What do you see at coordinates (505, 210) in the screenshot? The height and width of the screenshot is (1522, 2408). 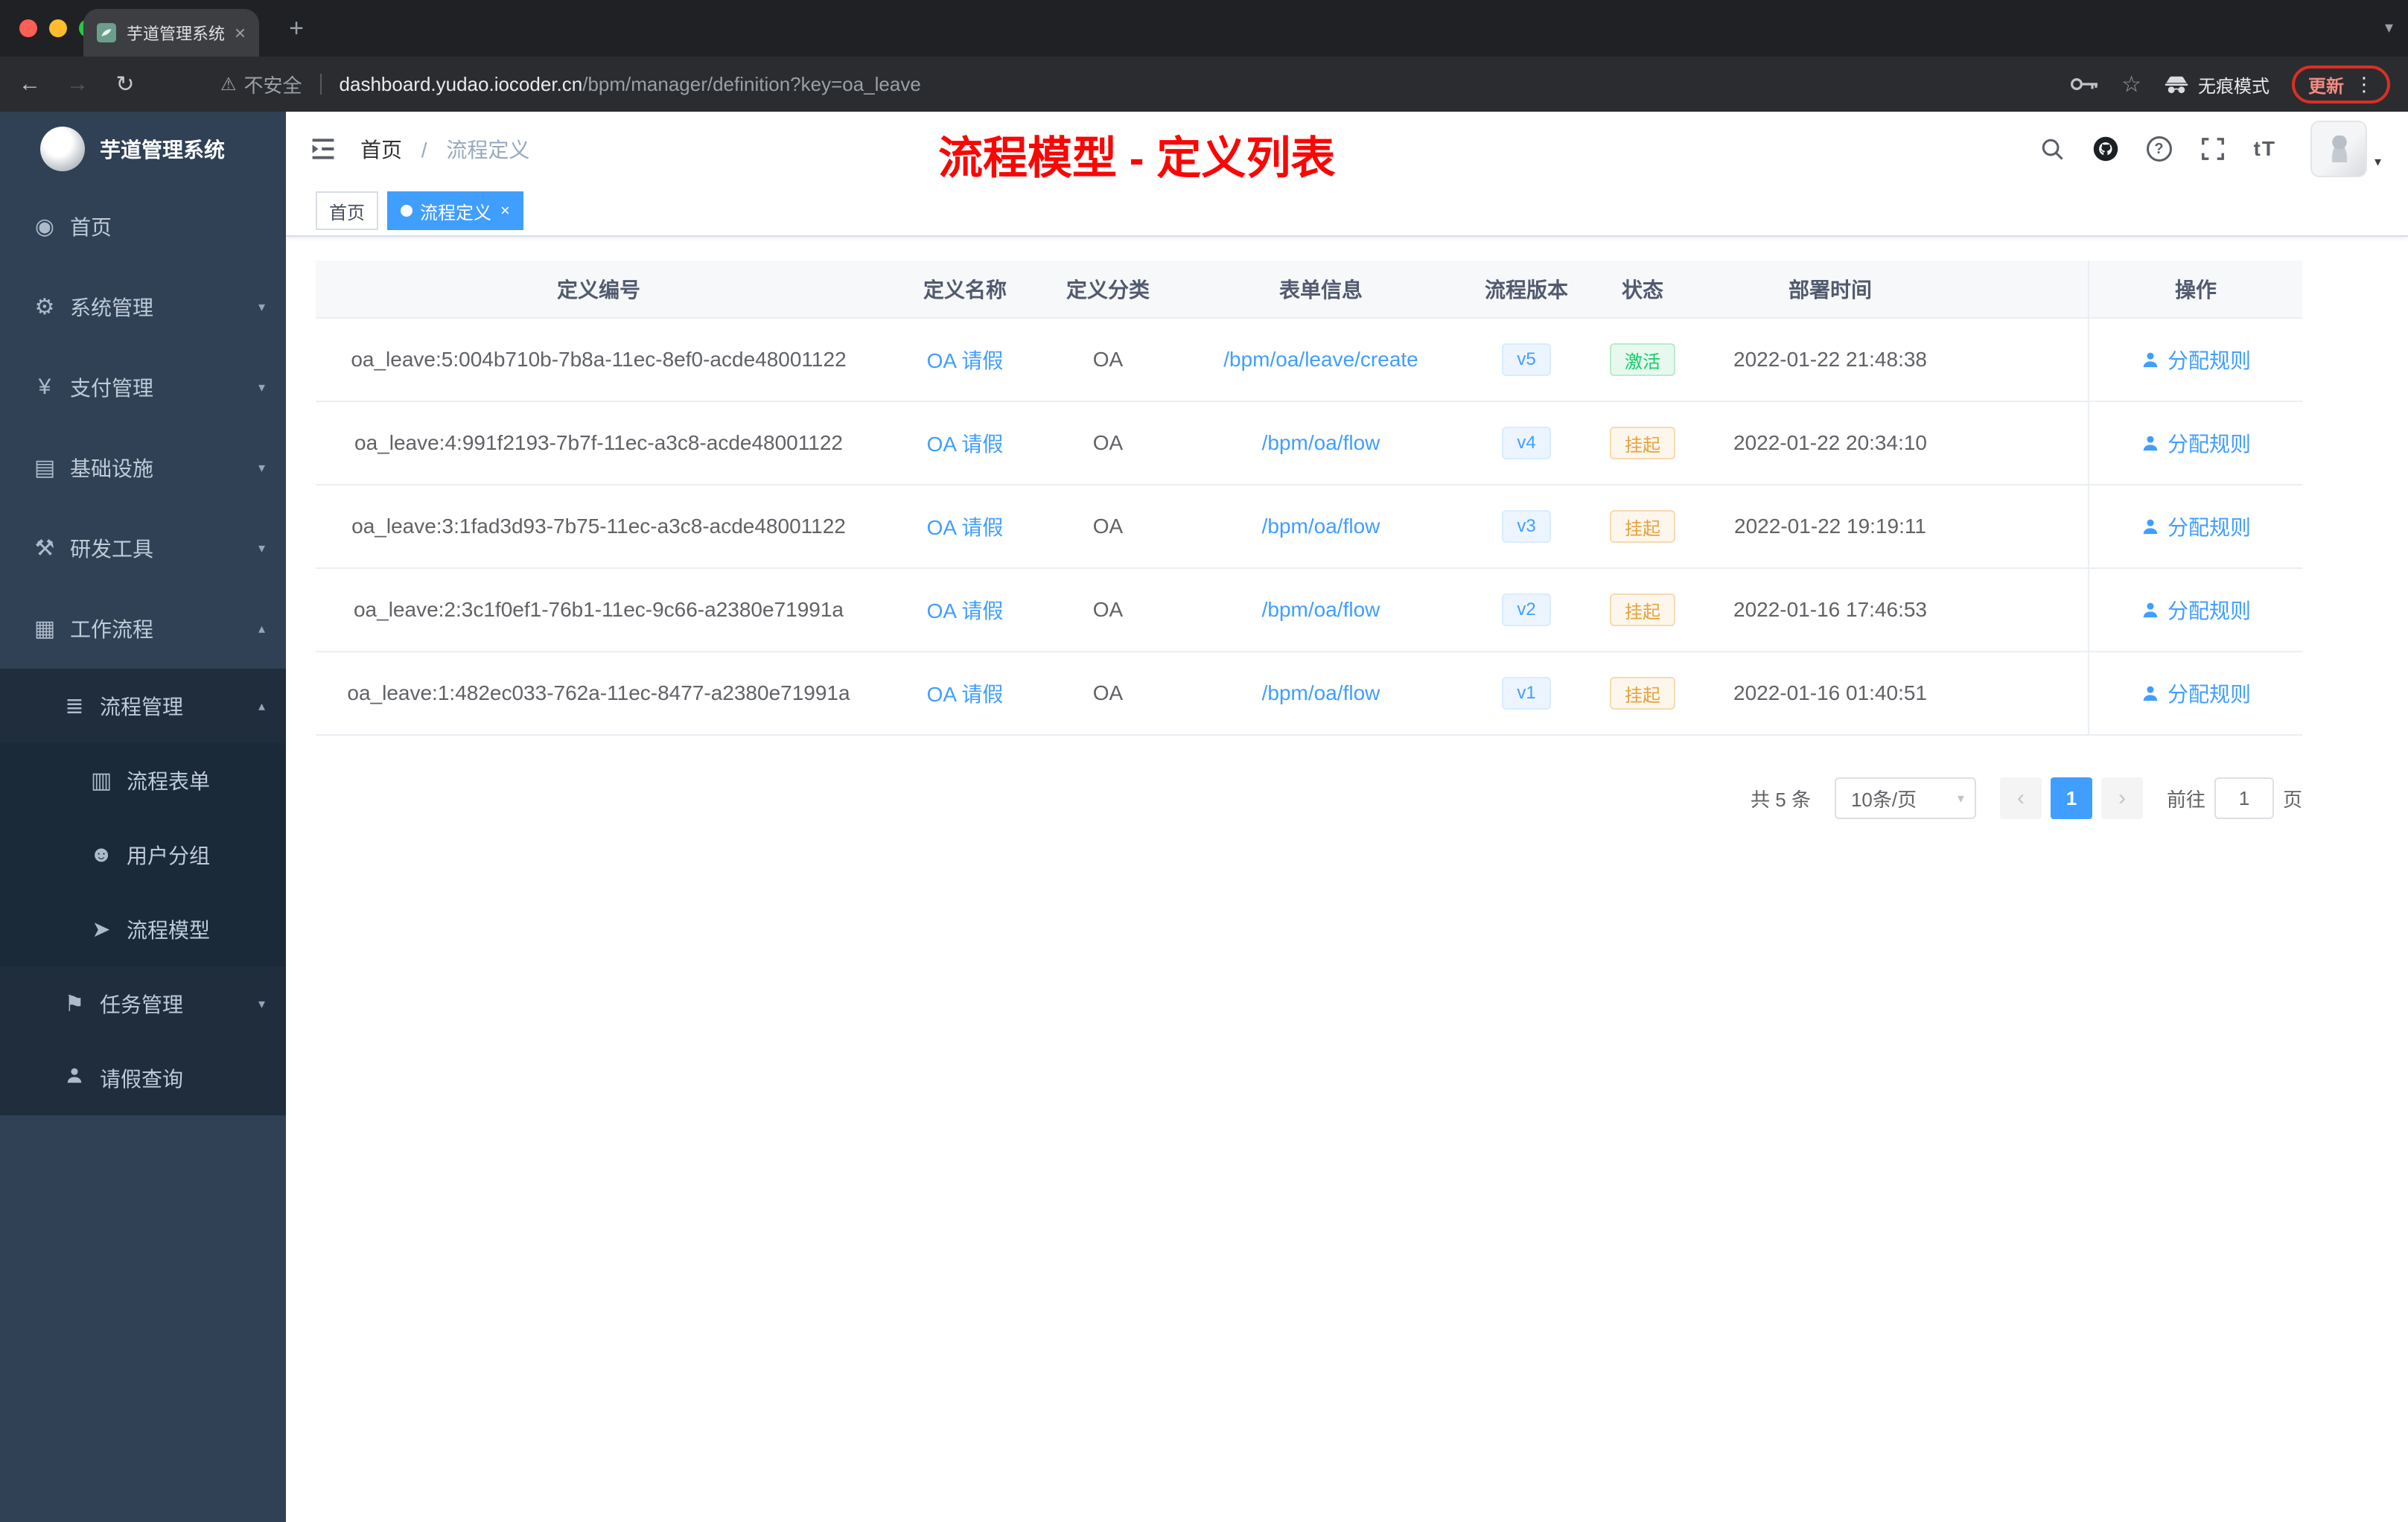 I see `tag-close-icon: ×` at bounding box center [505, 210].